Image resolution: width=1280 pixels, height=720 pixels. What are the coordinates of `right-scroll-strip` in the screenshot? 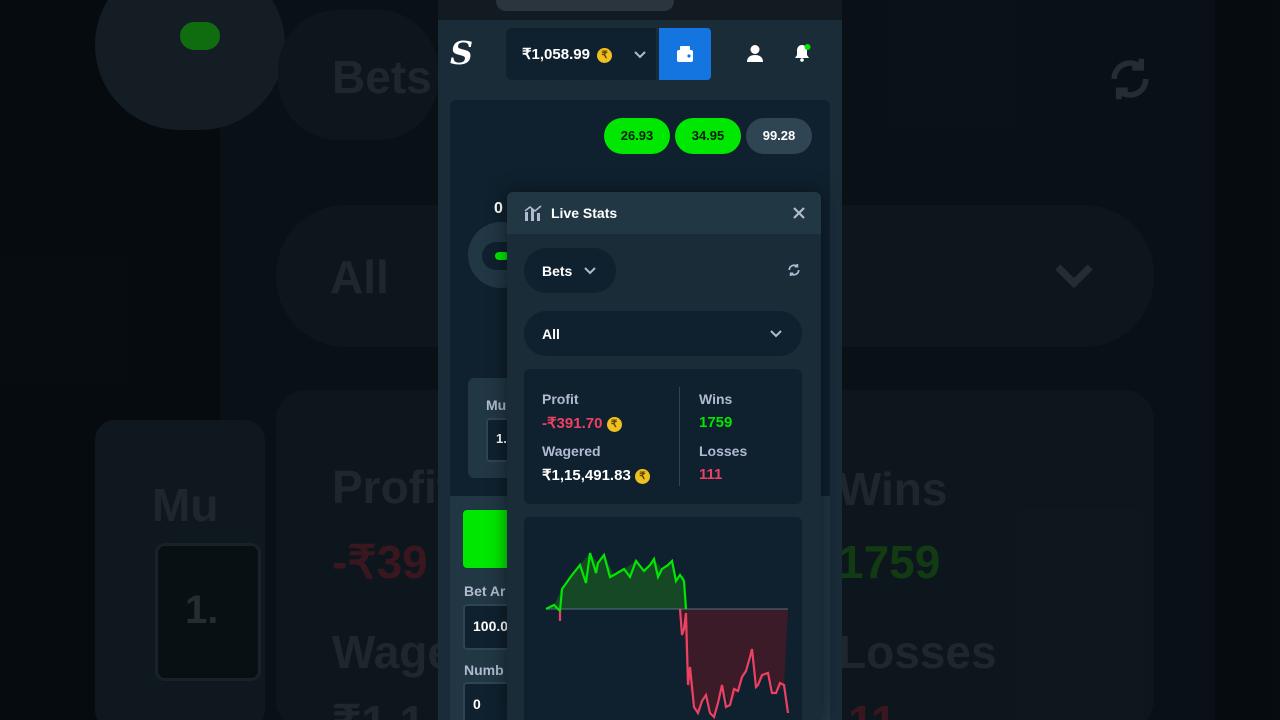 It's located at (825, 608).